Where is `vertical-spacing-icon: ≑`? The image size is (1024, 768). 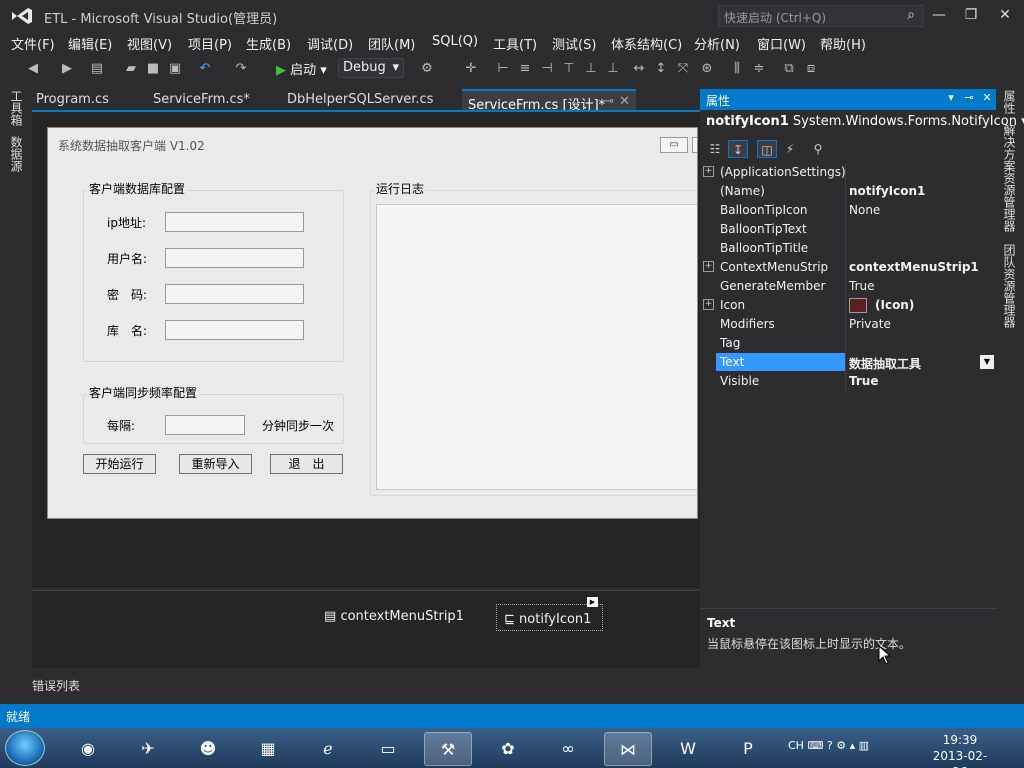
vertical-spacing-icon: ≑ is located at coordinates (759, 69).